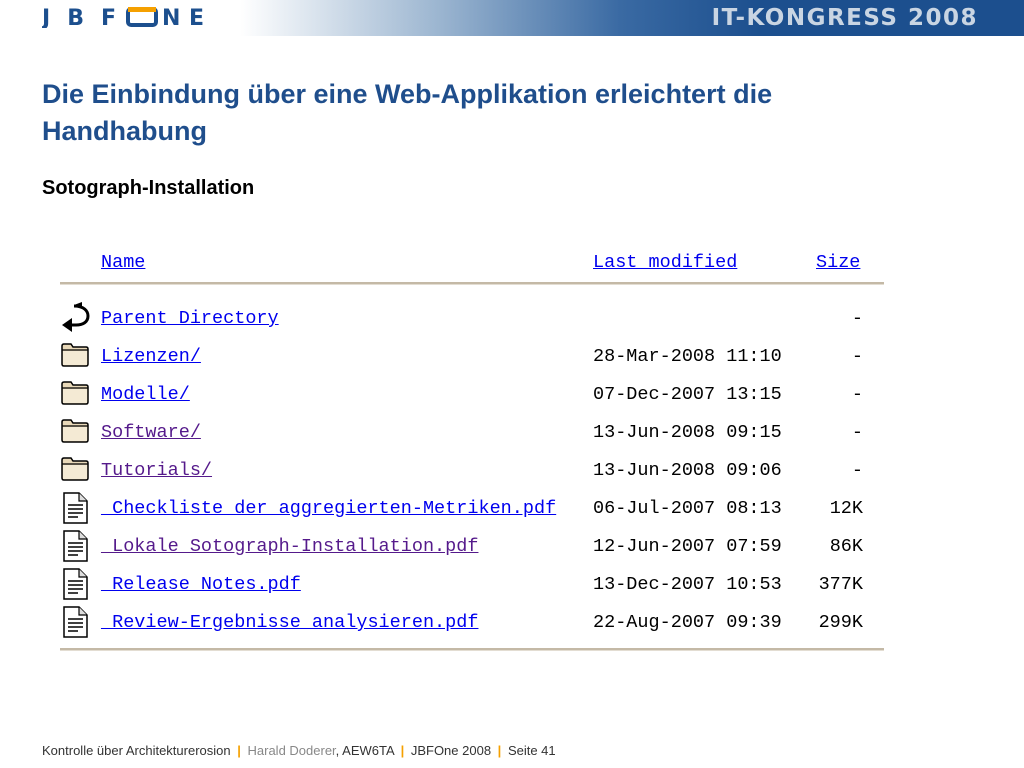  What do you see at coordinates (687, 584) in the screenshot?
I see `modified-date: 13-Dec-2007 10:53` at bounding box center [687, 584].